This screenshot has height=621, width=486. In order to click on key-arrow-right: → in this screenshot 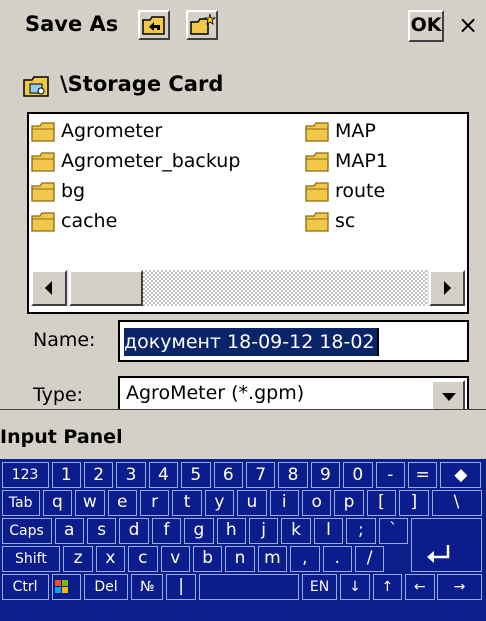, I will do `click(459, 587)`.